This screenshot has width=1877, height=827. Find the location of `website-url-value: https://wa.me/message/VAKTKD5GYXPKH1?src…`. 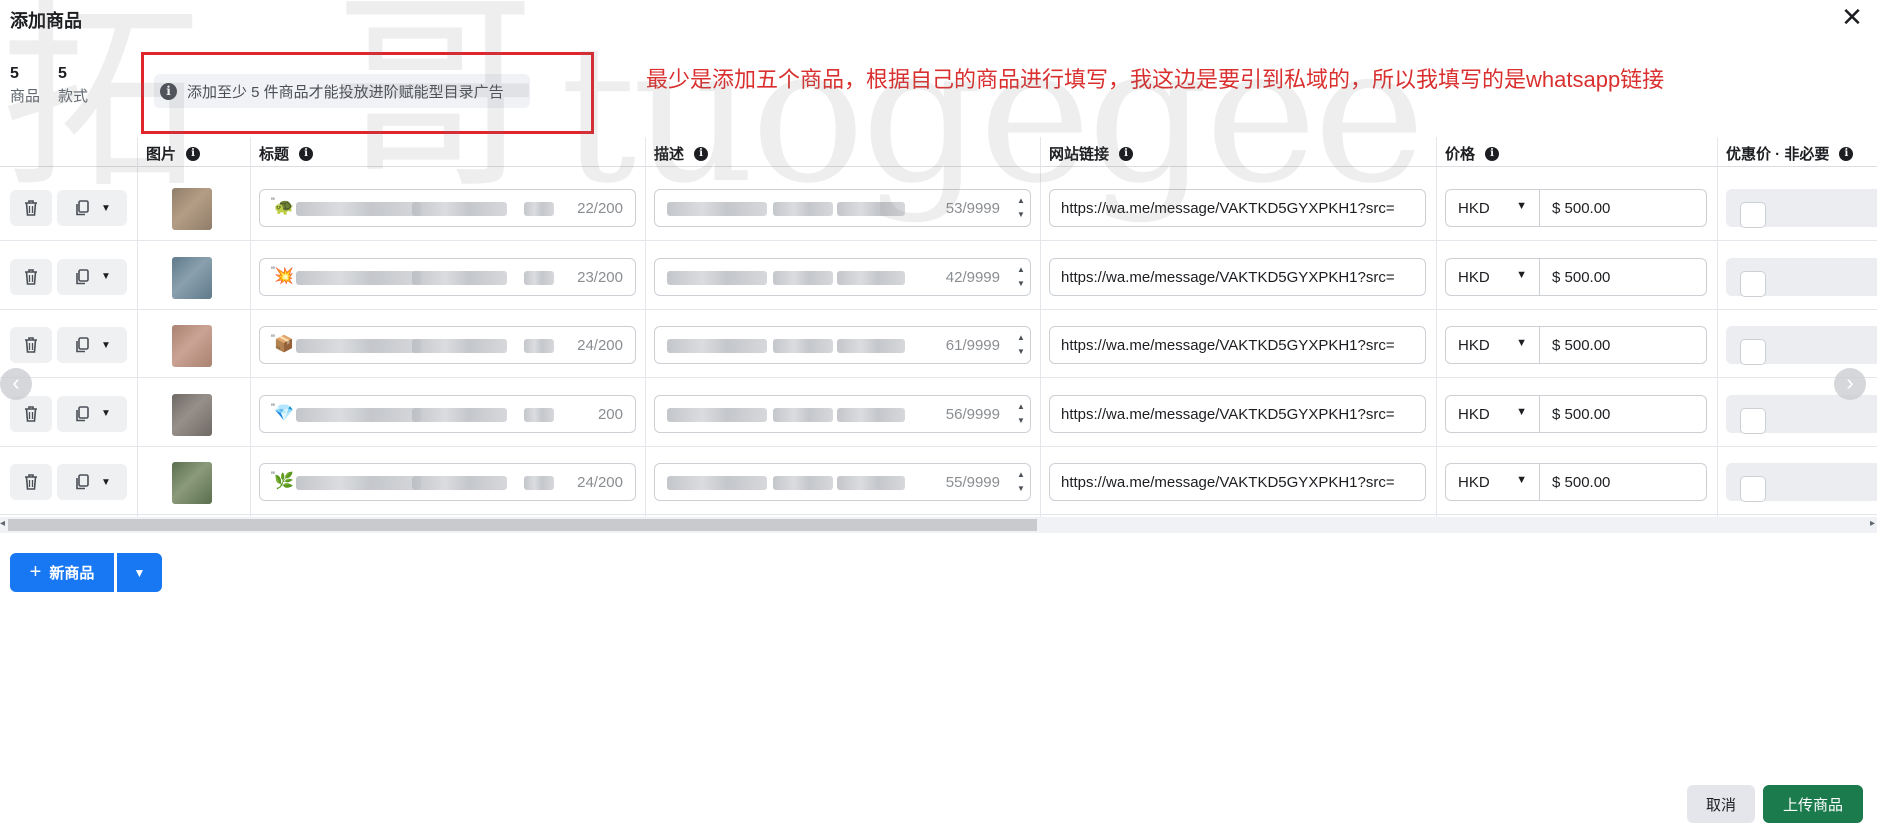

website-url-value: https://wa.me/message/VAKTKD5GYXPKH1?src… is located at coordinates (1228, 483).